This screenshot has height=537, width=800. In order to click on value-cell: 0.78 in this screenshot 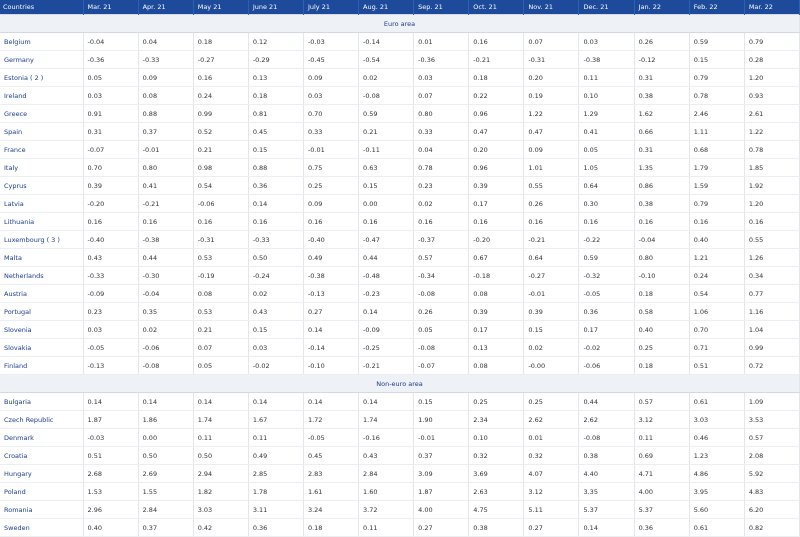, I will do `click(717, 95)`.